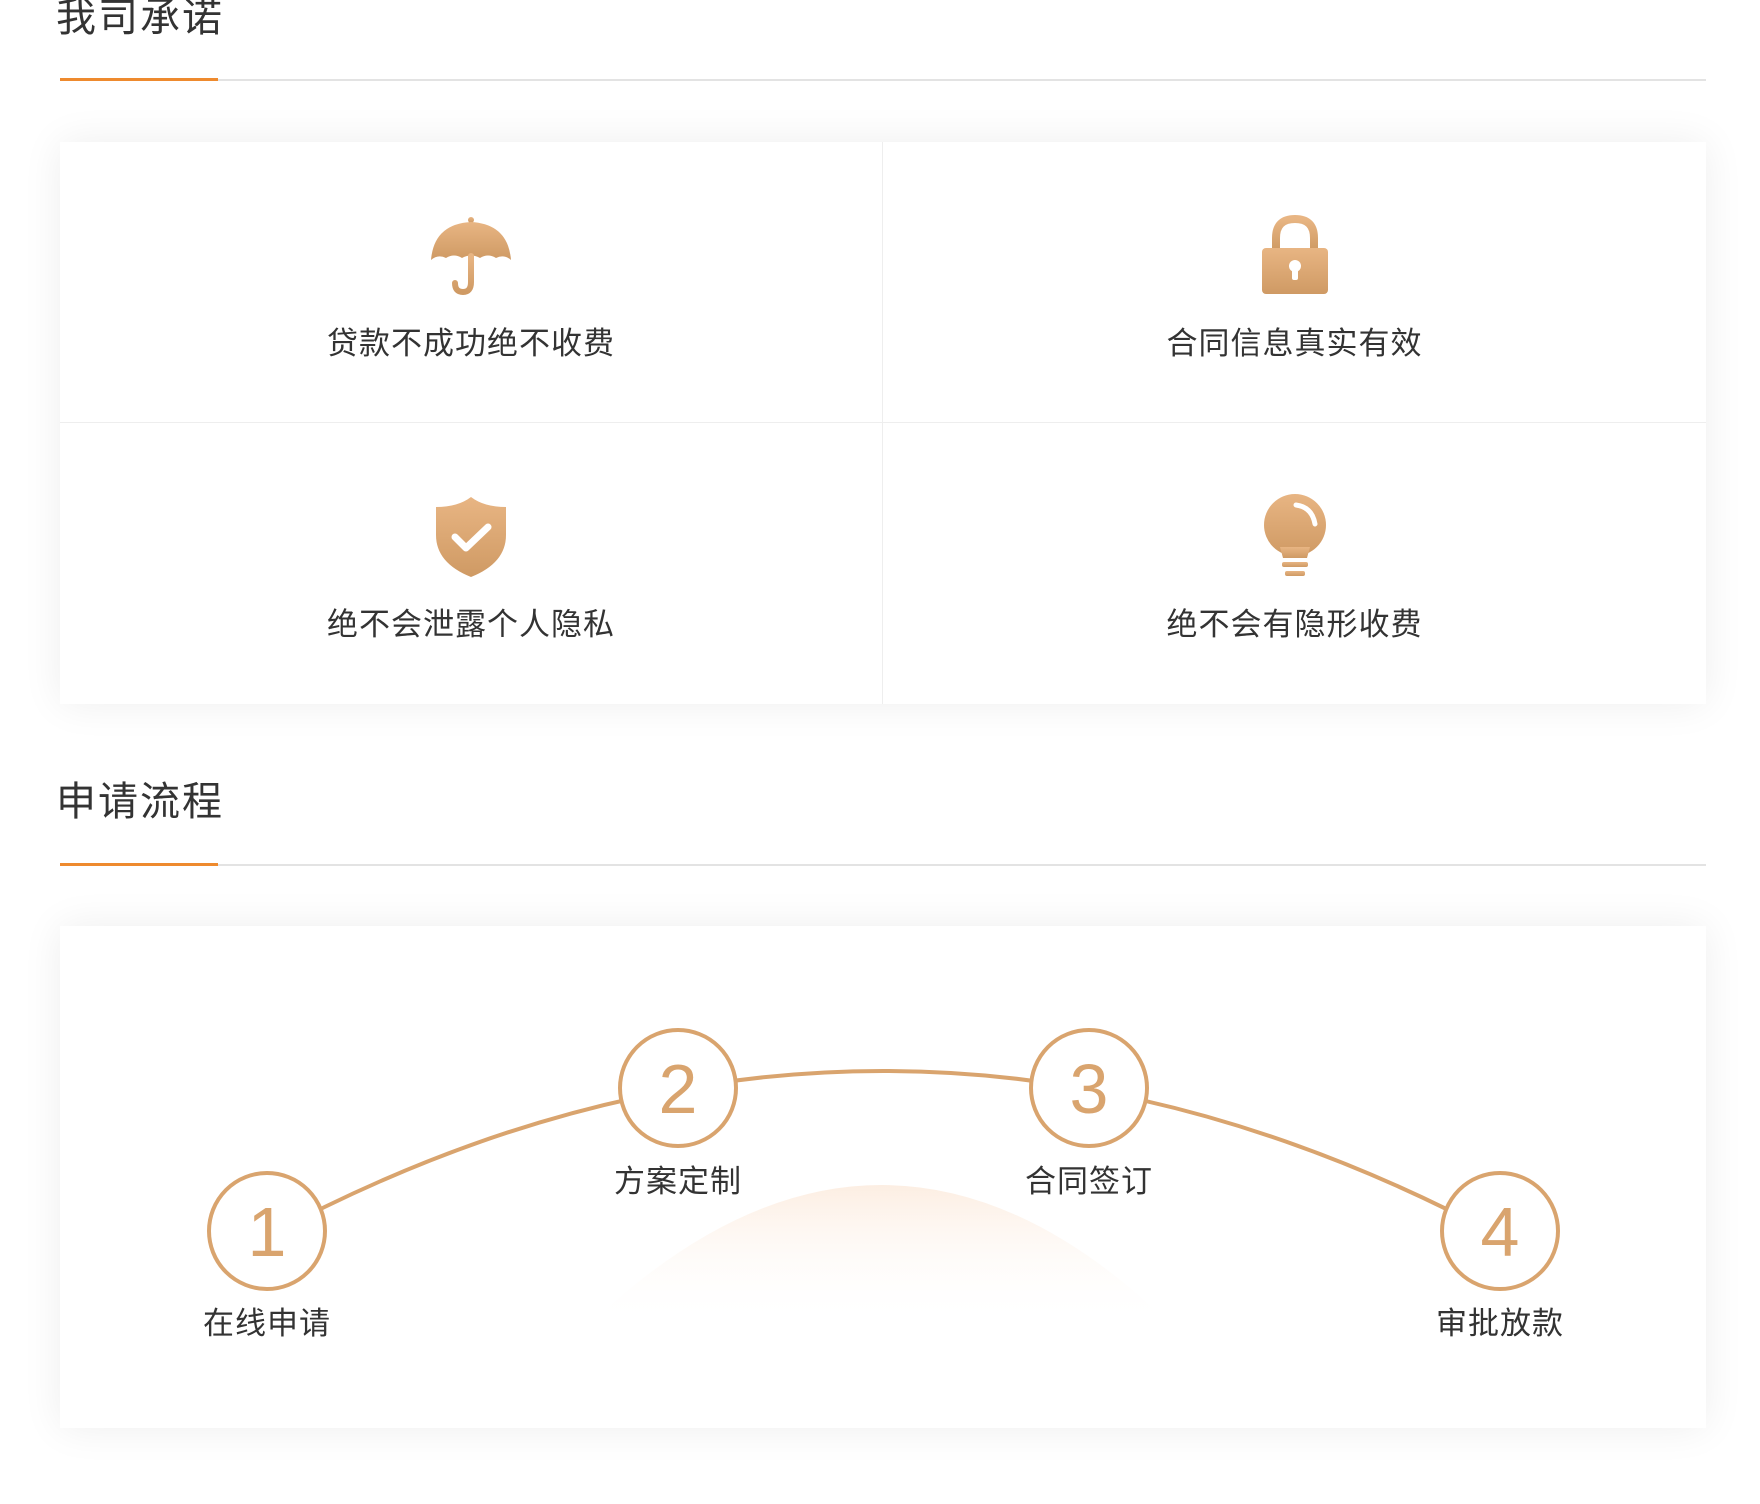 Image resolution: width=1760 pixels, height=1504 pixels. Describe the element at coordinates (1089, 1182) in the screenshot. I see `step-label-contract-sign: 合同签订` at that location.